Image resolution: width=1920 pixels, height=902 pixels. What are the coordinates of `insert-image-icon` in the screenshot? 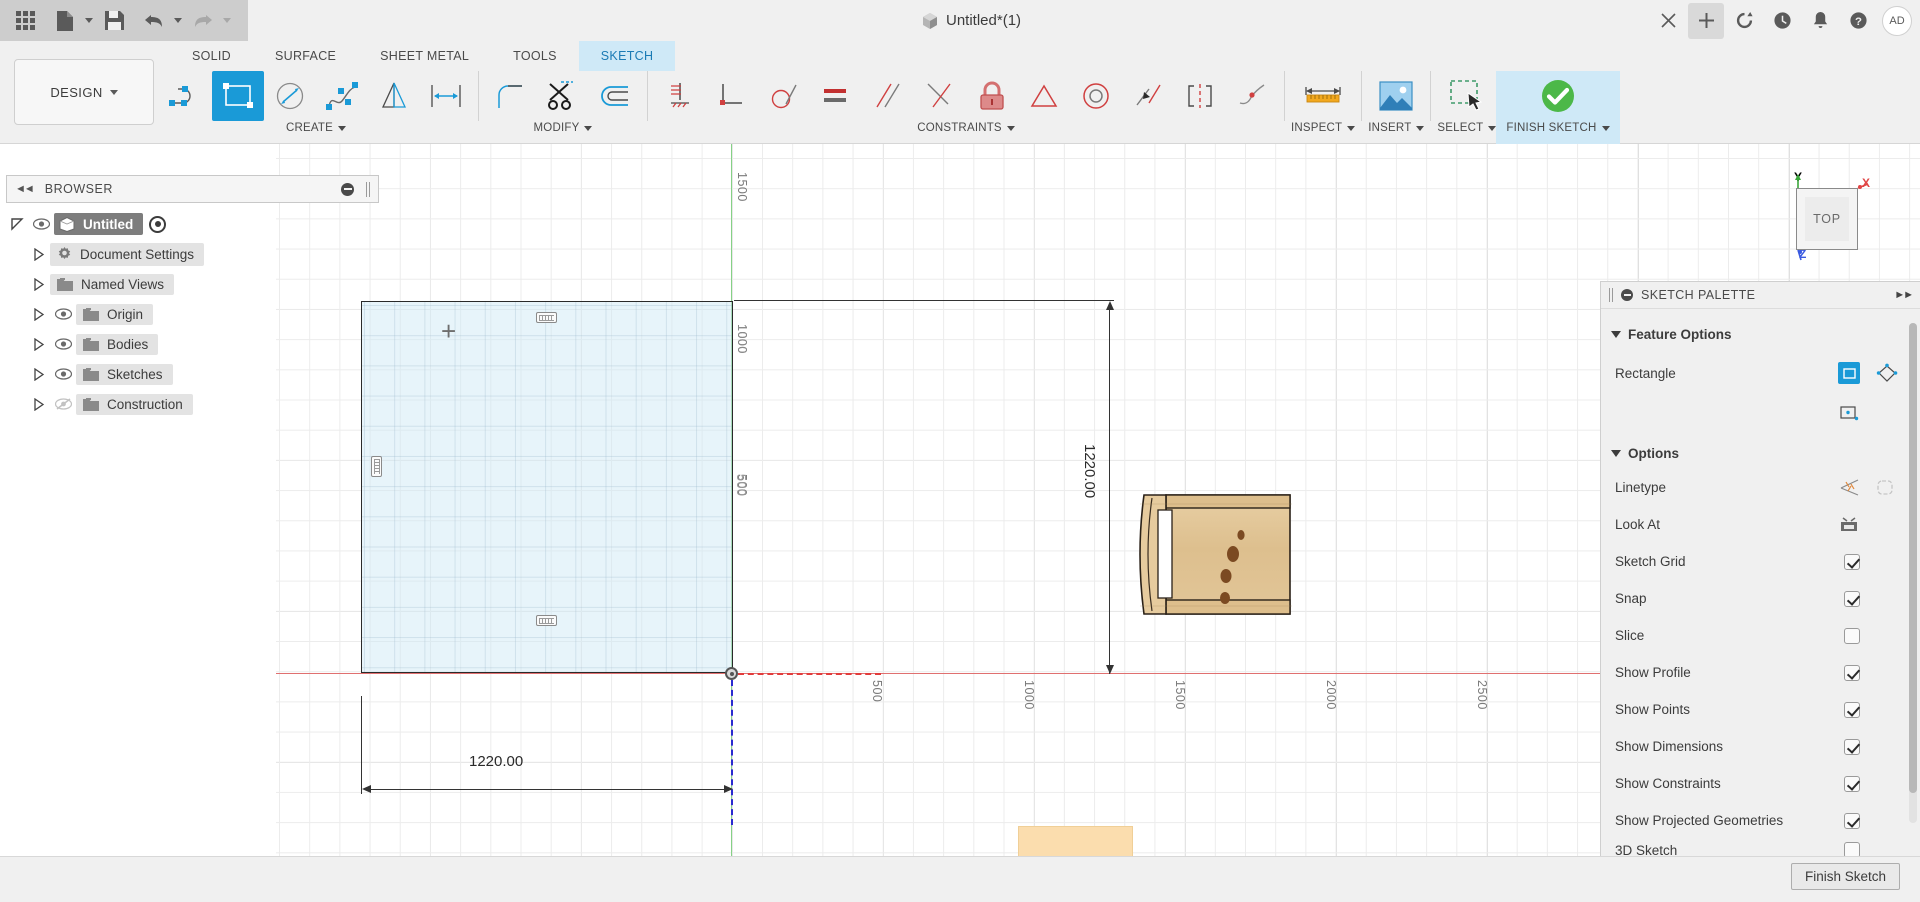 It's located at (1396, 96).